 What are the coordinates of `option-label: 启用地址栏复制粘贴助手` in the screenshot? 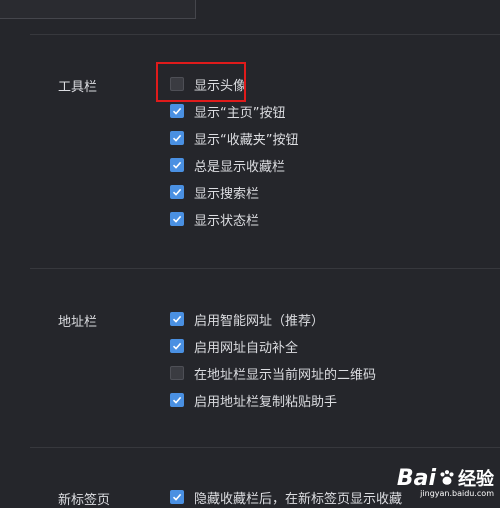 It's located at (266, 402).